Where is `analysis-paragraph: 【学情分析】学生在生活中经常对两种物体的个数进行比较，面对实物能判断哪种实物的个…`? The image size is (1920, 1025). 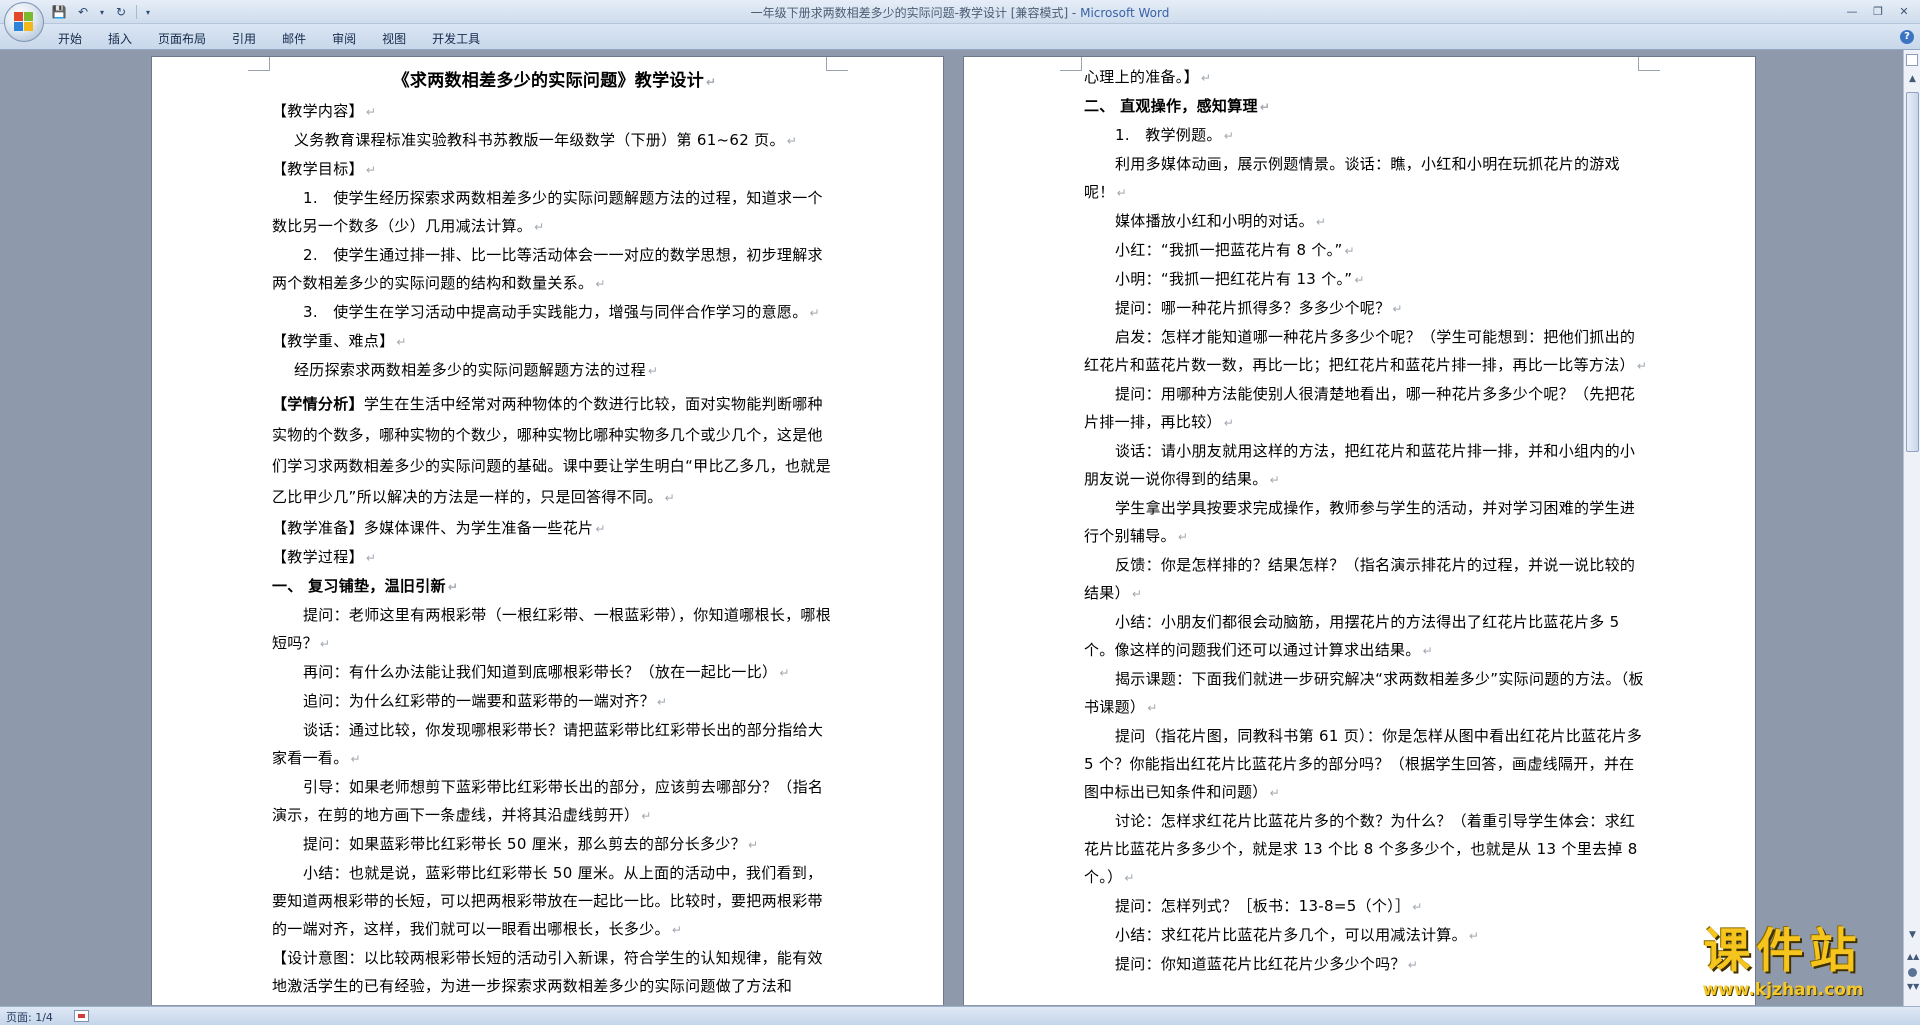
analysis-paragraph: 【学情分析】学生在生活中经常对两种物体的个数进行比较，面对实物能判断哪种实物的个… is located at coordinates (551, 450).